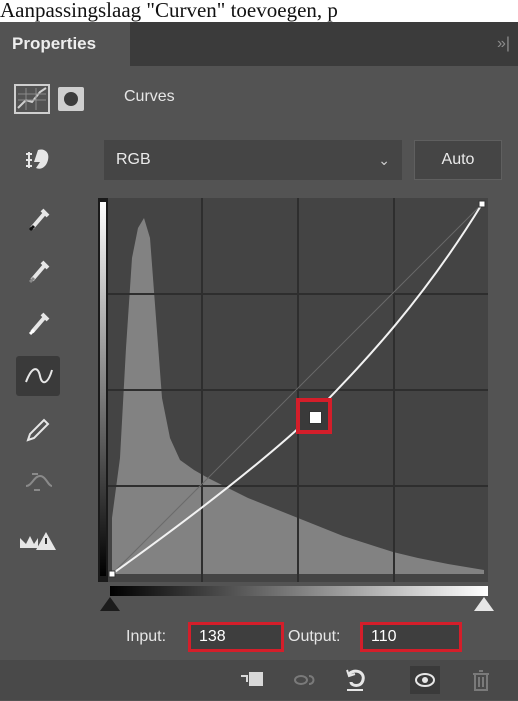  What do you see at coordinates (146, 636) in the screenshot?
I see `input-label: Input:` at bounding box center [146, 636].